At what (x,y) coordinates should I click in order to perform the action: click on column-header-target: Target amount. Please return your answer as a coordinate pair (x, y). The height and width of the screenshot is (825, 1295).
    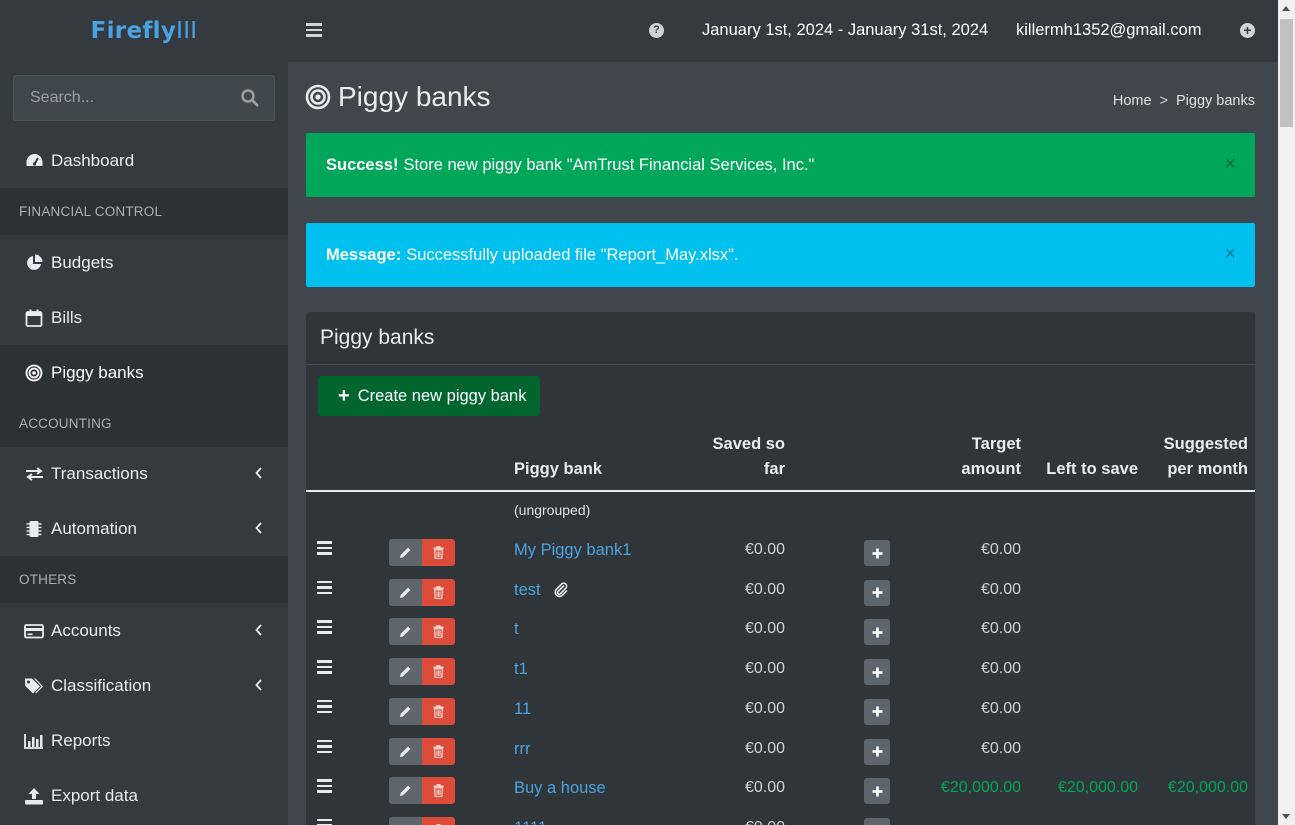
    Looking at the image, I should click on (991, 457).